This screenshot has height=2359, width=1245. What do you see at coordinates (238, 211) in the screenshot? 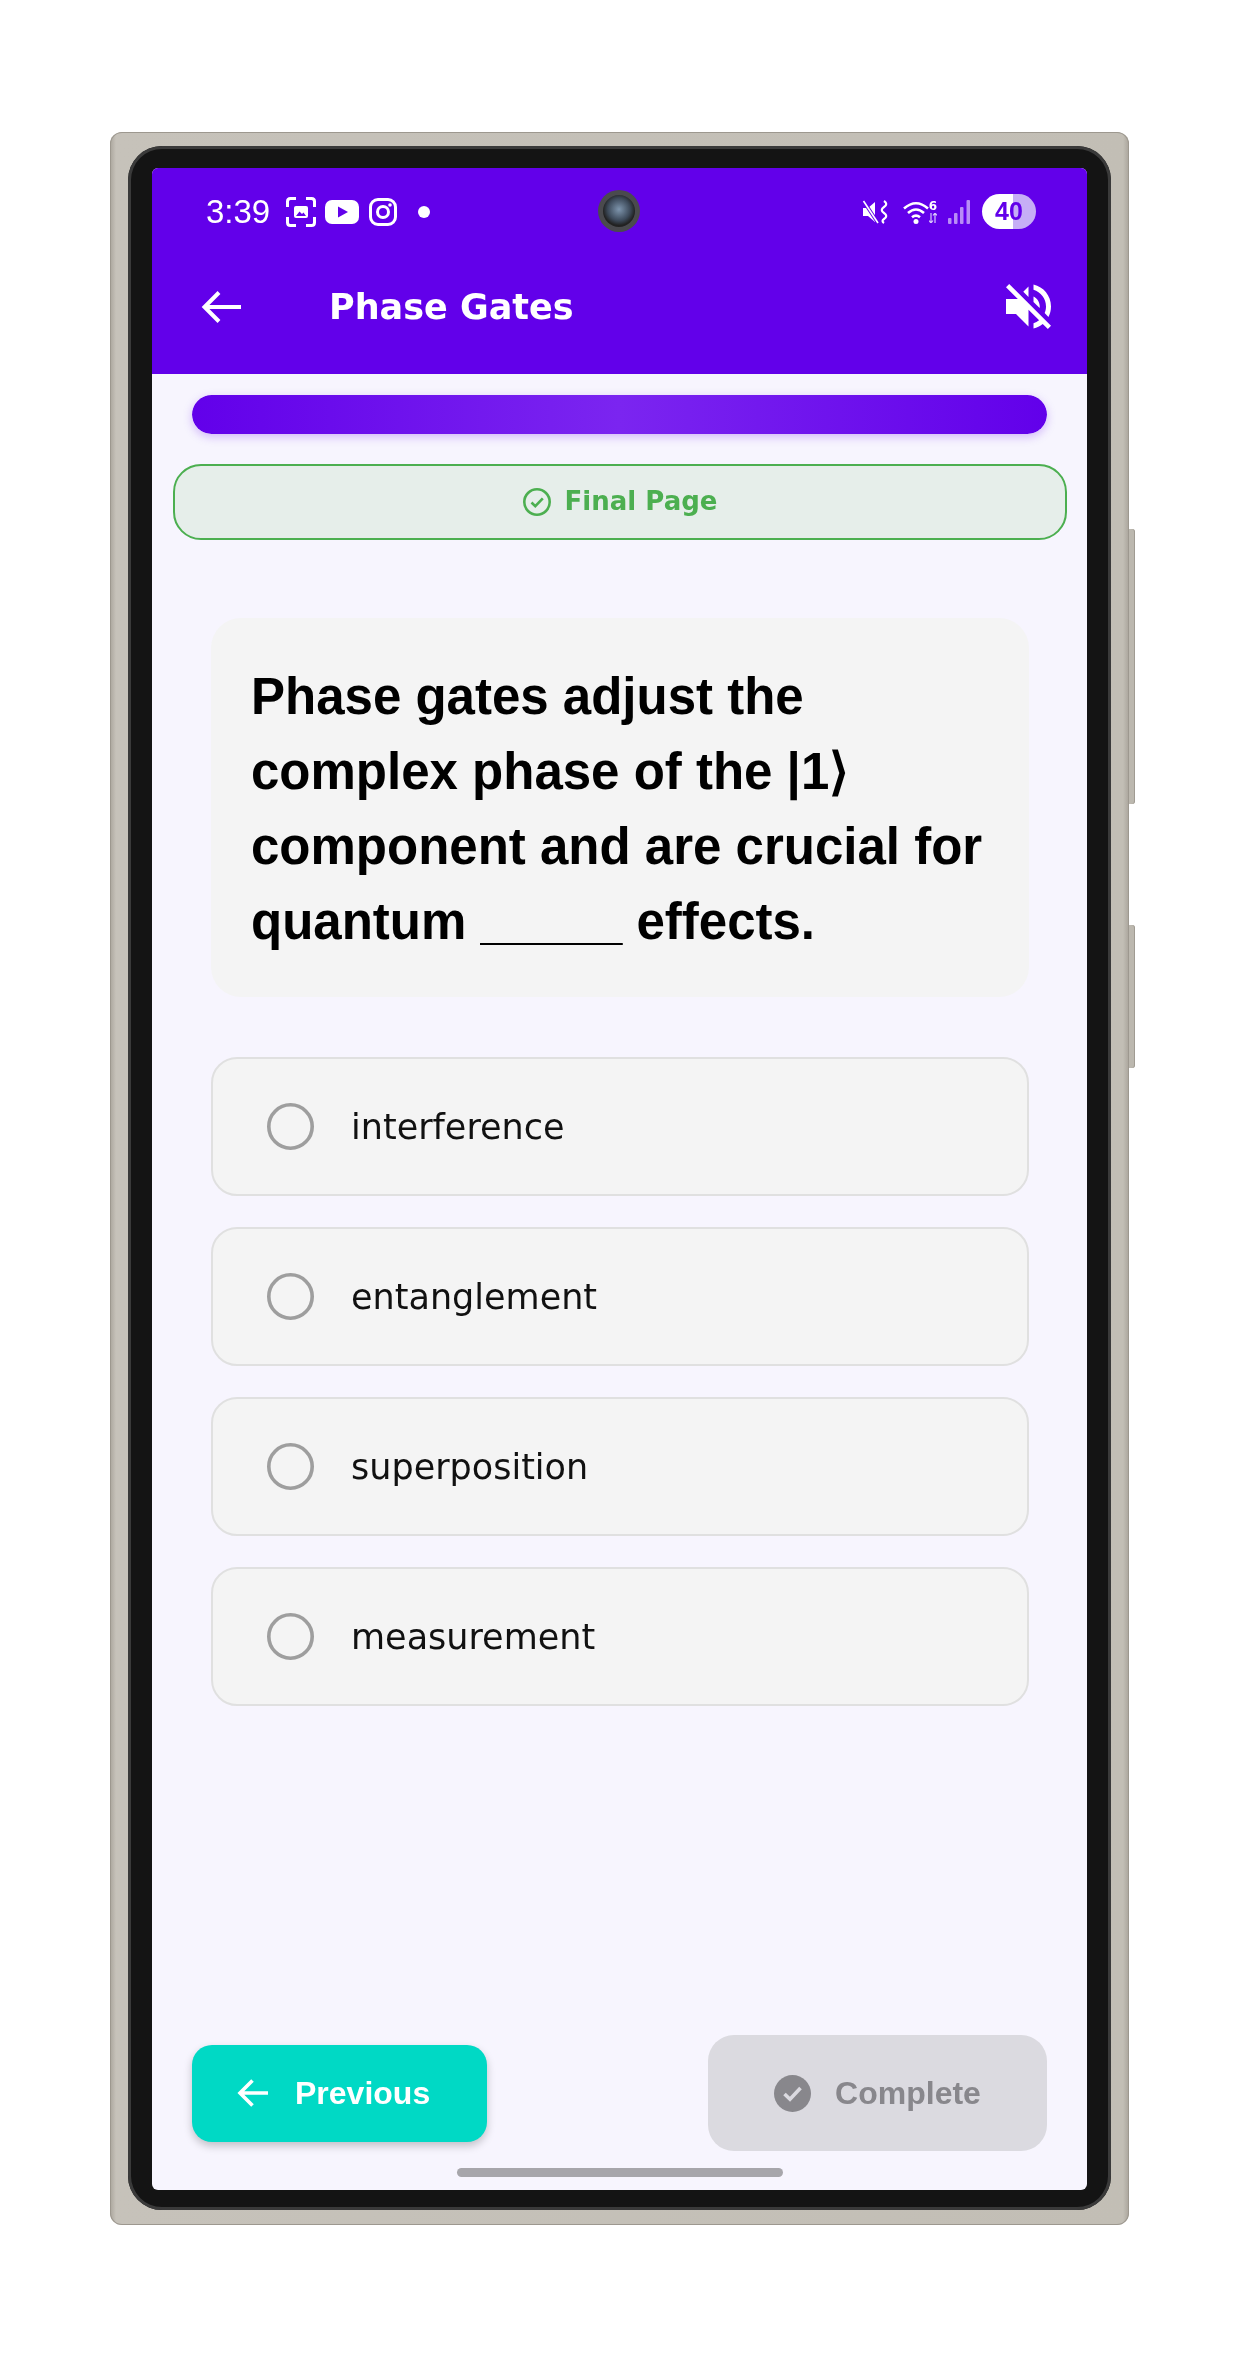
I see `status-time: 3:39` at bounding box center [238, 211].